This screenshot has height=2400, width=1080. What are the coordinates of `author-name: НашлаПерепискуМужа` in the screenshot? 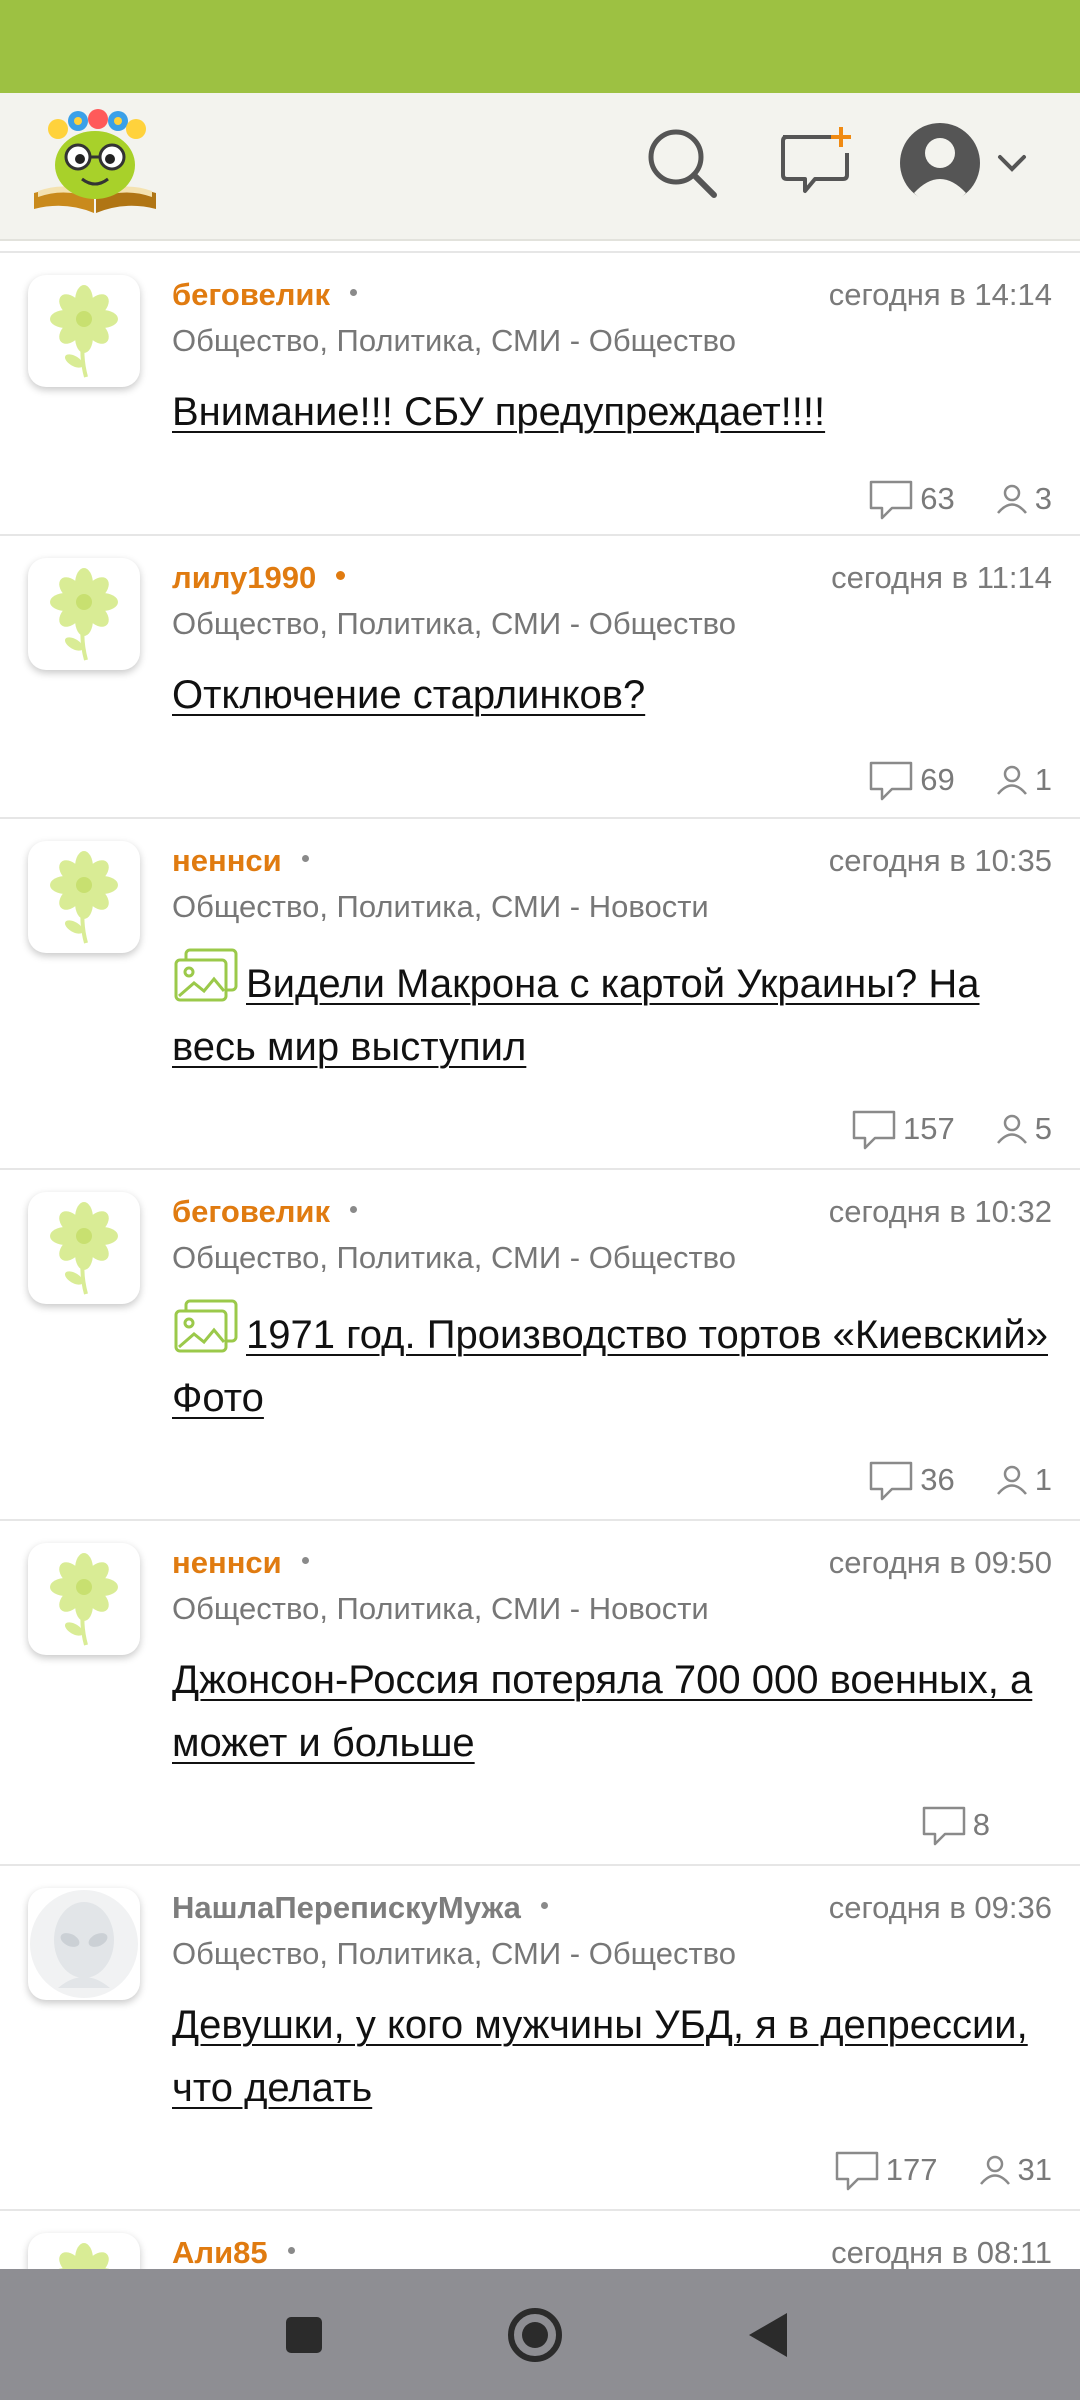 It's located at (360, 1908).